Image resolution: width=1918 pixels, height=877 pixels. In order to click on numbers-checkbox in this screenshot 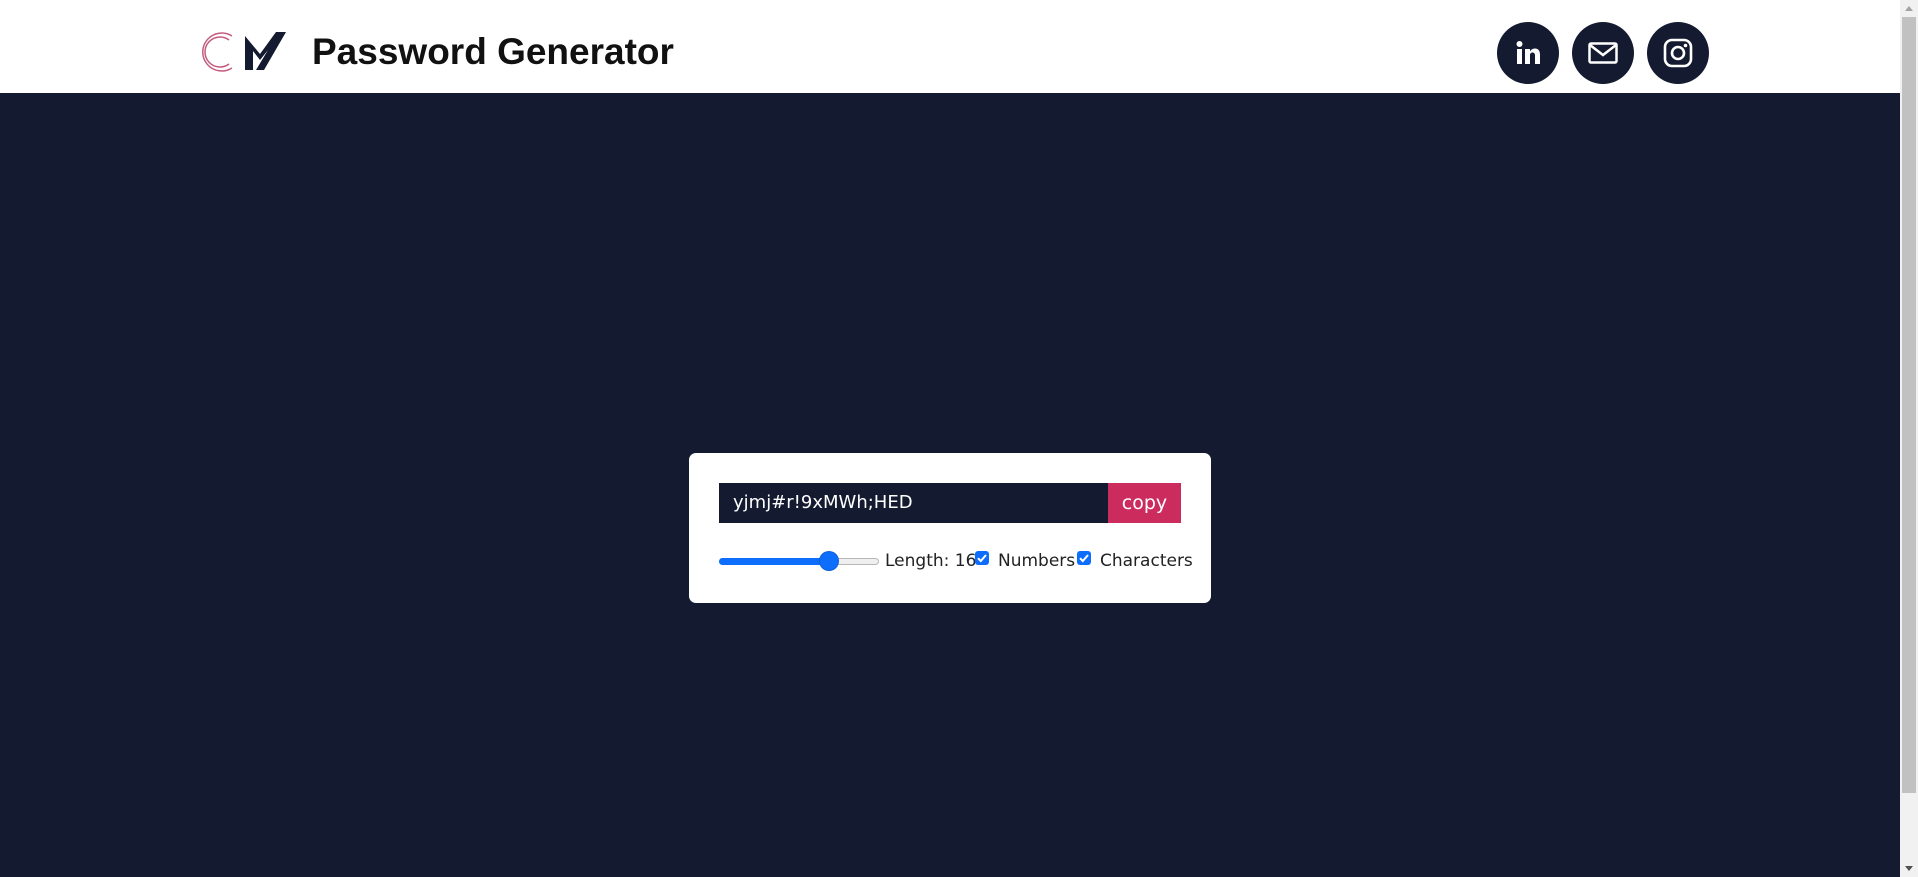, I will do `click(982, 558)`.